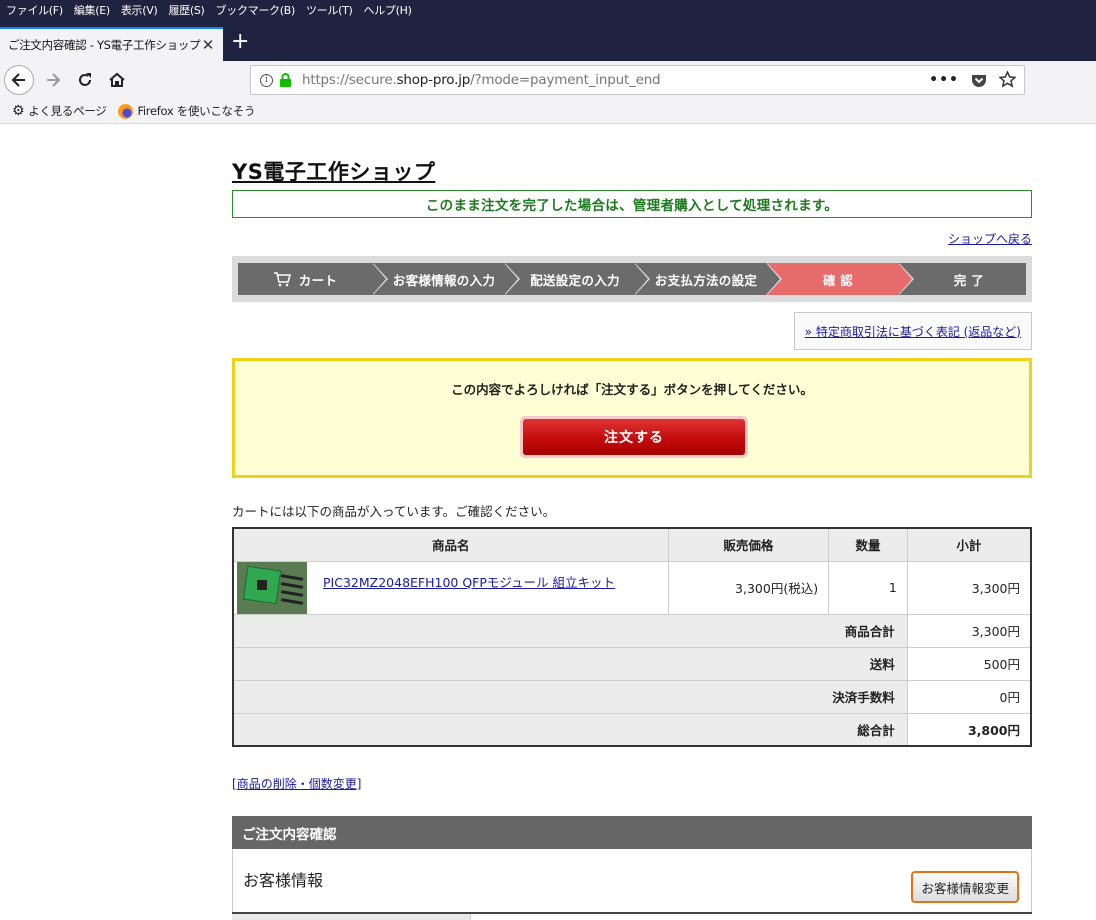 The height and width of the screenshot is (920, 1096). I want to click on menu-edit: 編集(E), so click(92, 10).